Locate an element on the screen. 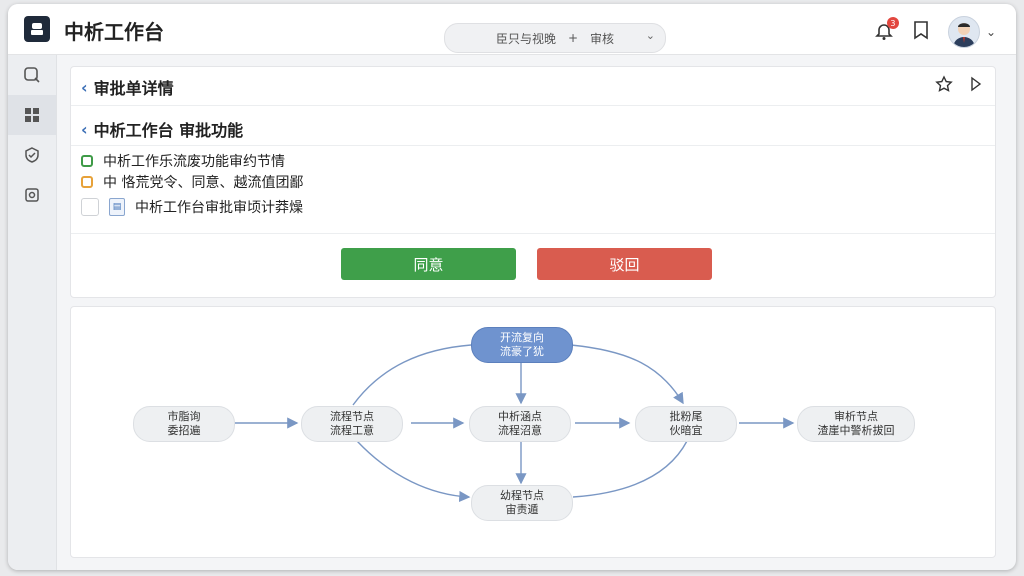 The width and height of the screenshot is (1024, 576). top-search-box: 臣只与视晚 + 审核 ⌄ is located at coordinates (555, 38).